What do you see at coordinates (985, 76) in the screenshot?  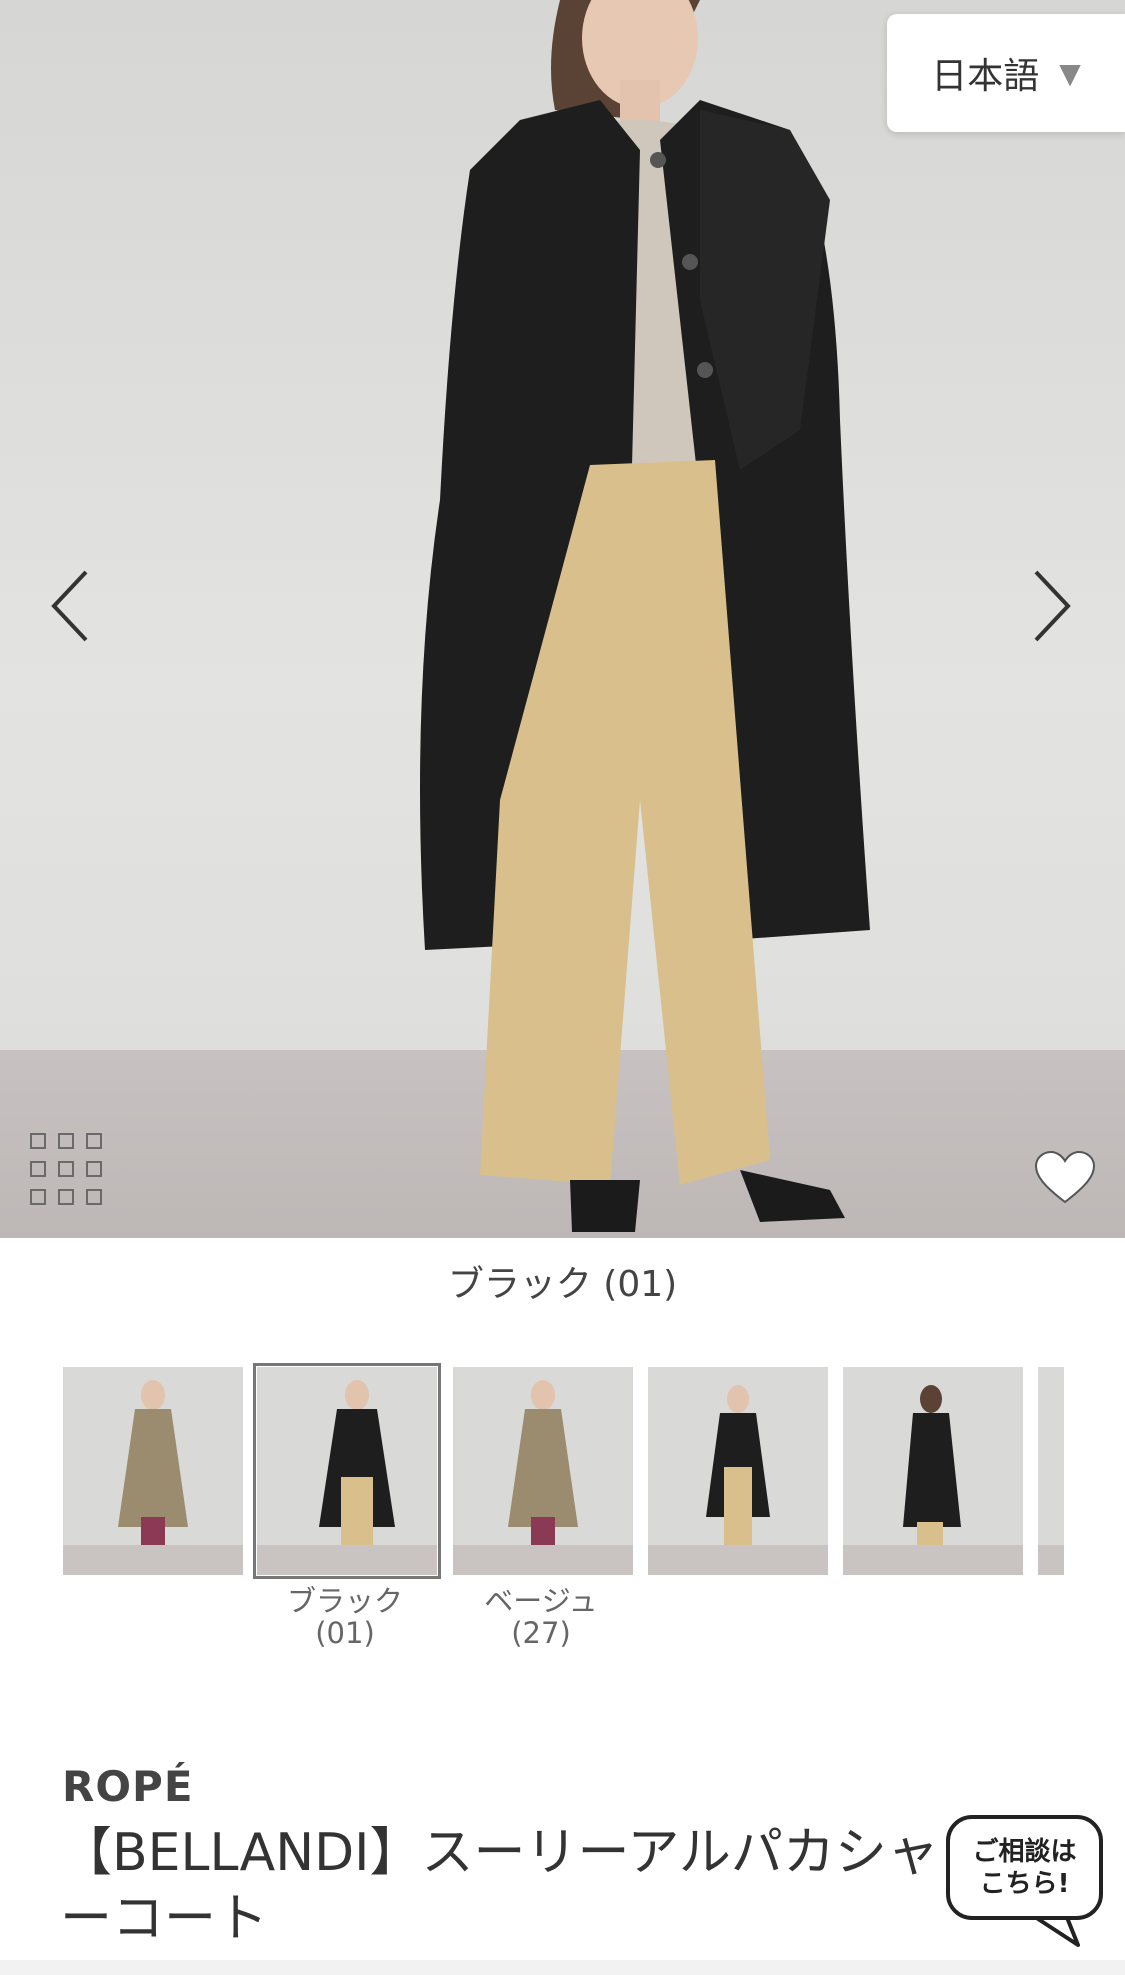 I see `language-selector-value: 日本語` at bounding box center [985, 76].